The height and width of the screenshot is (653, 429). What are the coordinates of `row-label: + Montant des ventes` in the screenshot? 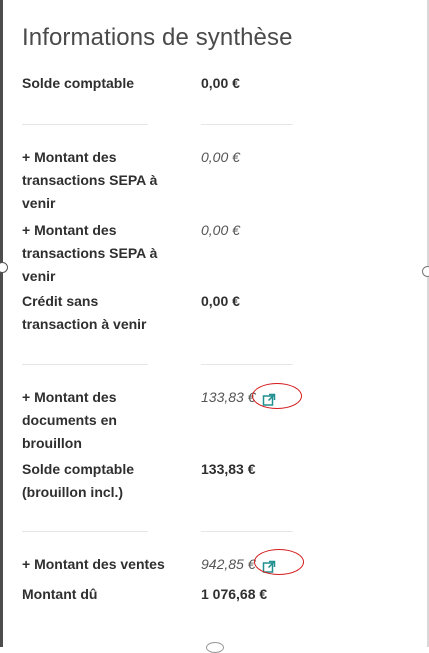 It's located at (93, 564).